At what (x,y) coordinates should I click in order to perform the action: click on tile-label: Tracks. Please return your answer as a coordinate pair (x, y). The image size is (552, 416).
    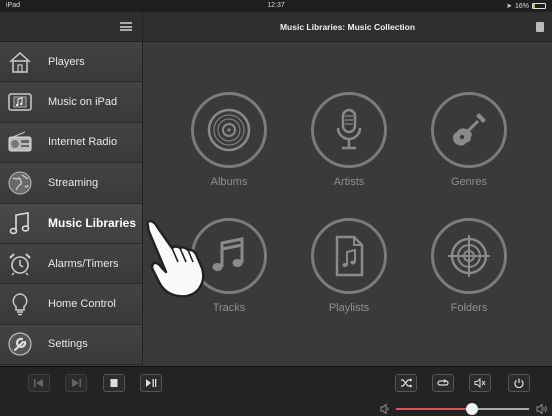
    Looking at the image, I should click on (229, 308).